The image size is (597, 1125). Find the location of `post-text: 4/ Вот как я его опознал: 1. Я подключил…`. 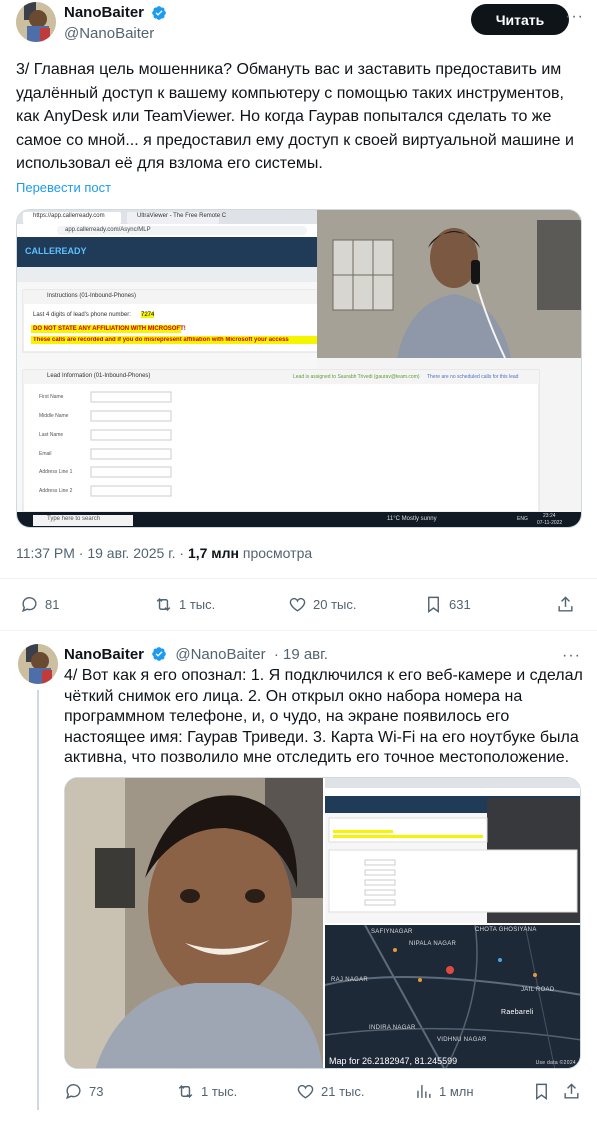

post-text: 4/ Вот как я его опознал: 1. Я подключил… is located at coordinates (323, 716).